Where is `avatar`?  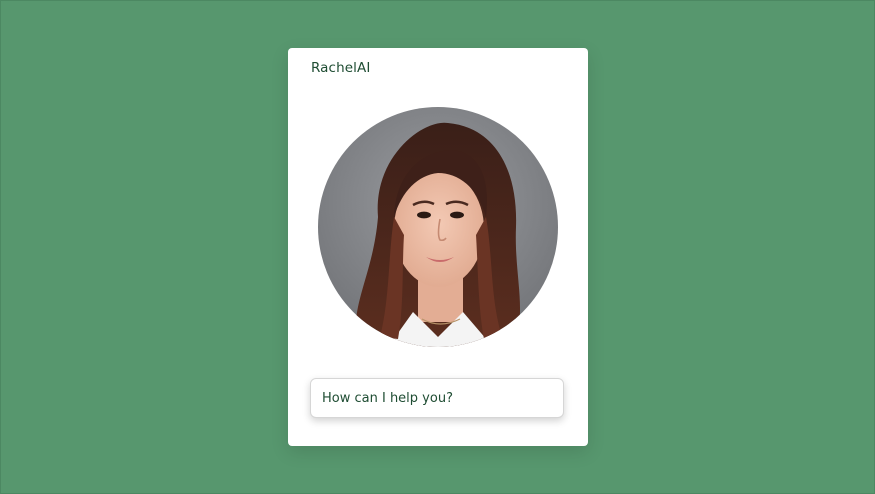
avatar is located at coordinates (438, 227).